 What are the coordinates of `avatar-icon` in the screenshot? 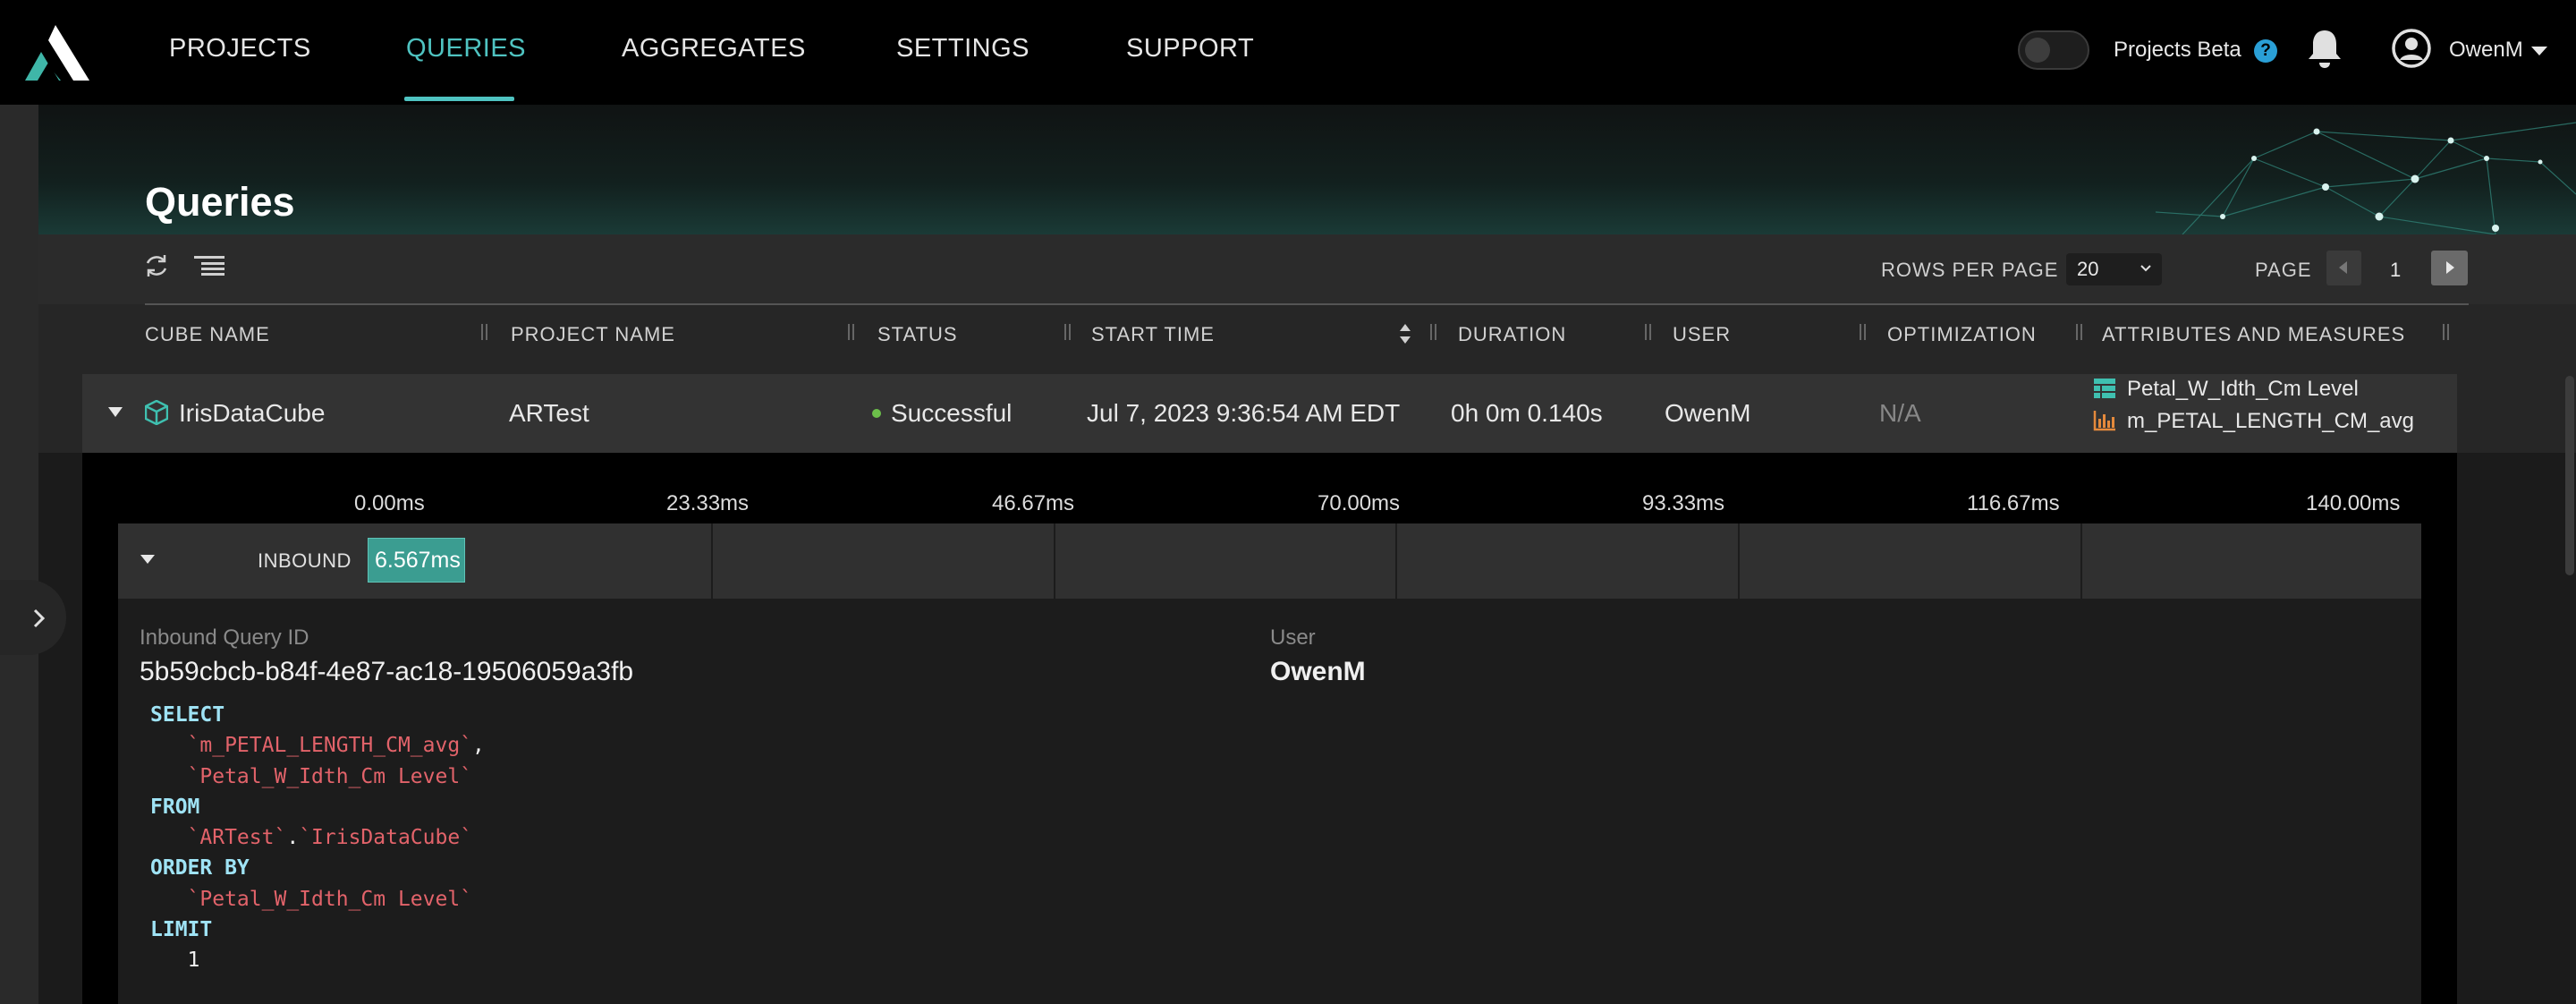 It's located at (2411, 48).